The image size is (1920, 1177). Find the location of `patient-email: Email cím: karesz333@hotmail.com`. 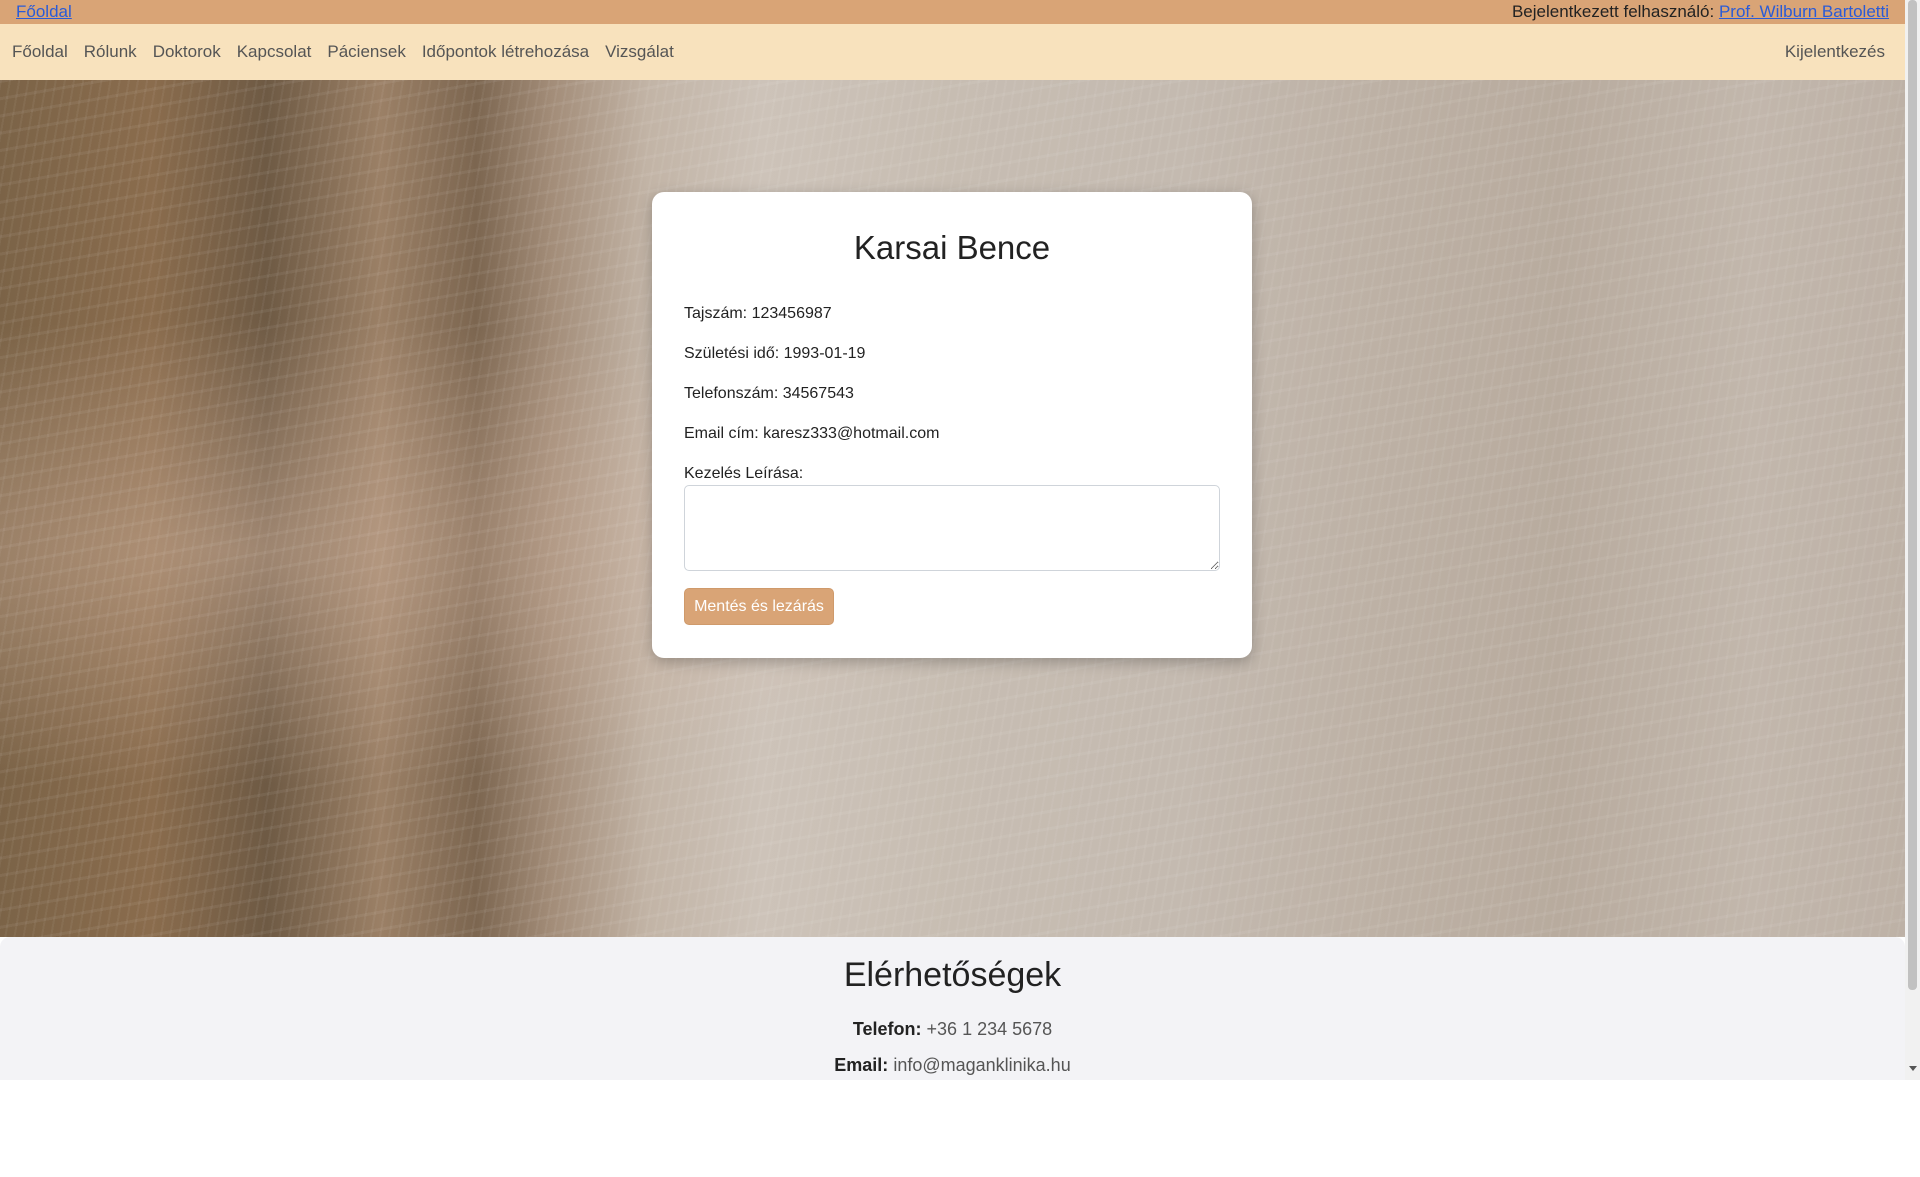

patient-email: Email cím: karesz333@hotmail.com is located at coordinates (812, 433).